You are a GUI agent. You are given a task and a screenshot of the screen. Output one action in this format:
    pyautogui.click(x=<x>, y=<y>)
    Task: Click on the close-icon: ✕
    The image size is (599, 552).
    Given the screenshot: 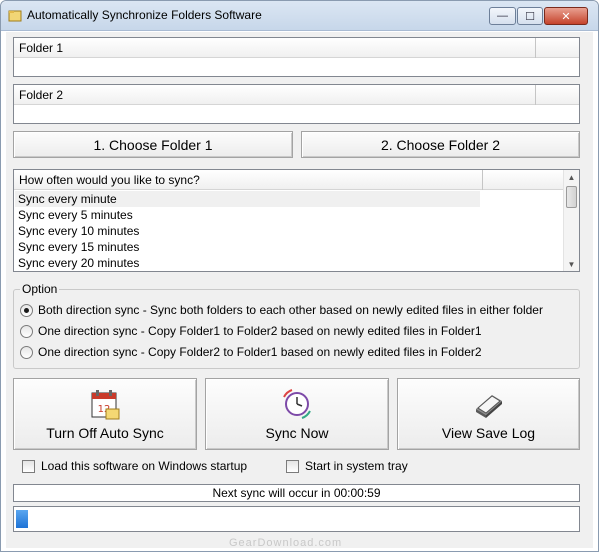 What is the action you would take?
    pyautogui.click(x=566, y=16)
    